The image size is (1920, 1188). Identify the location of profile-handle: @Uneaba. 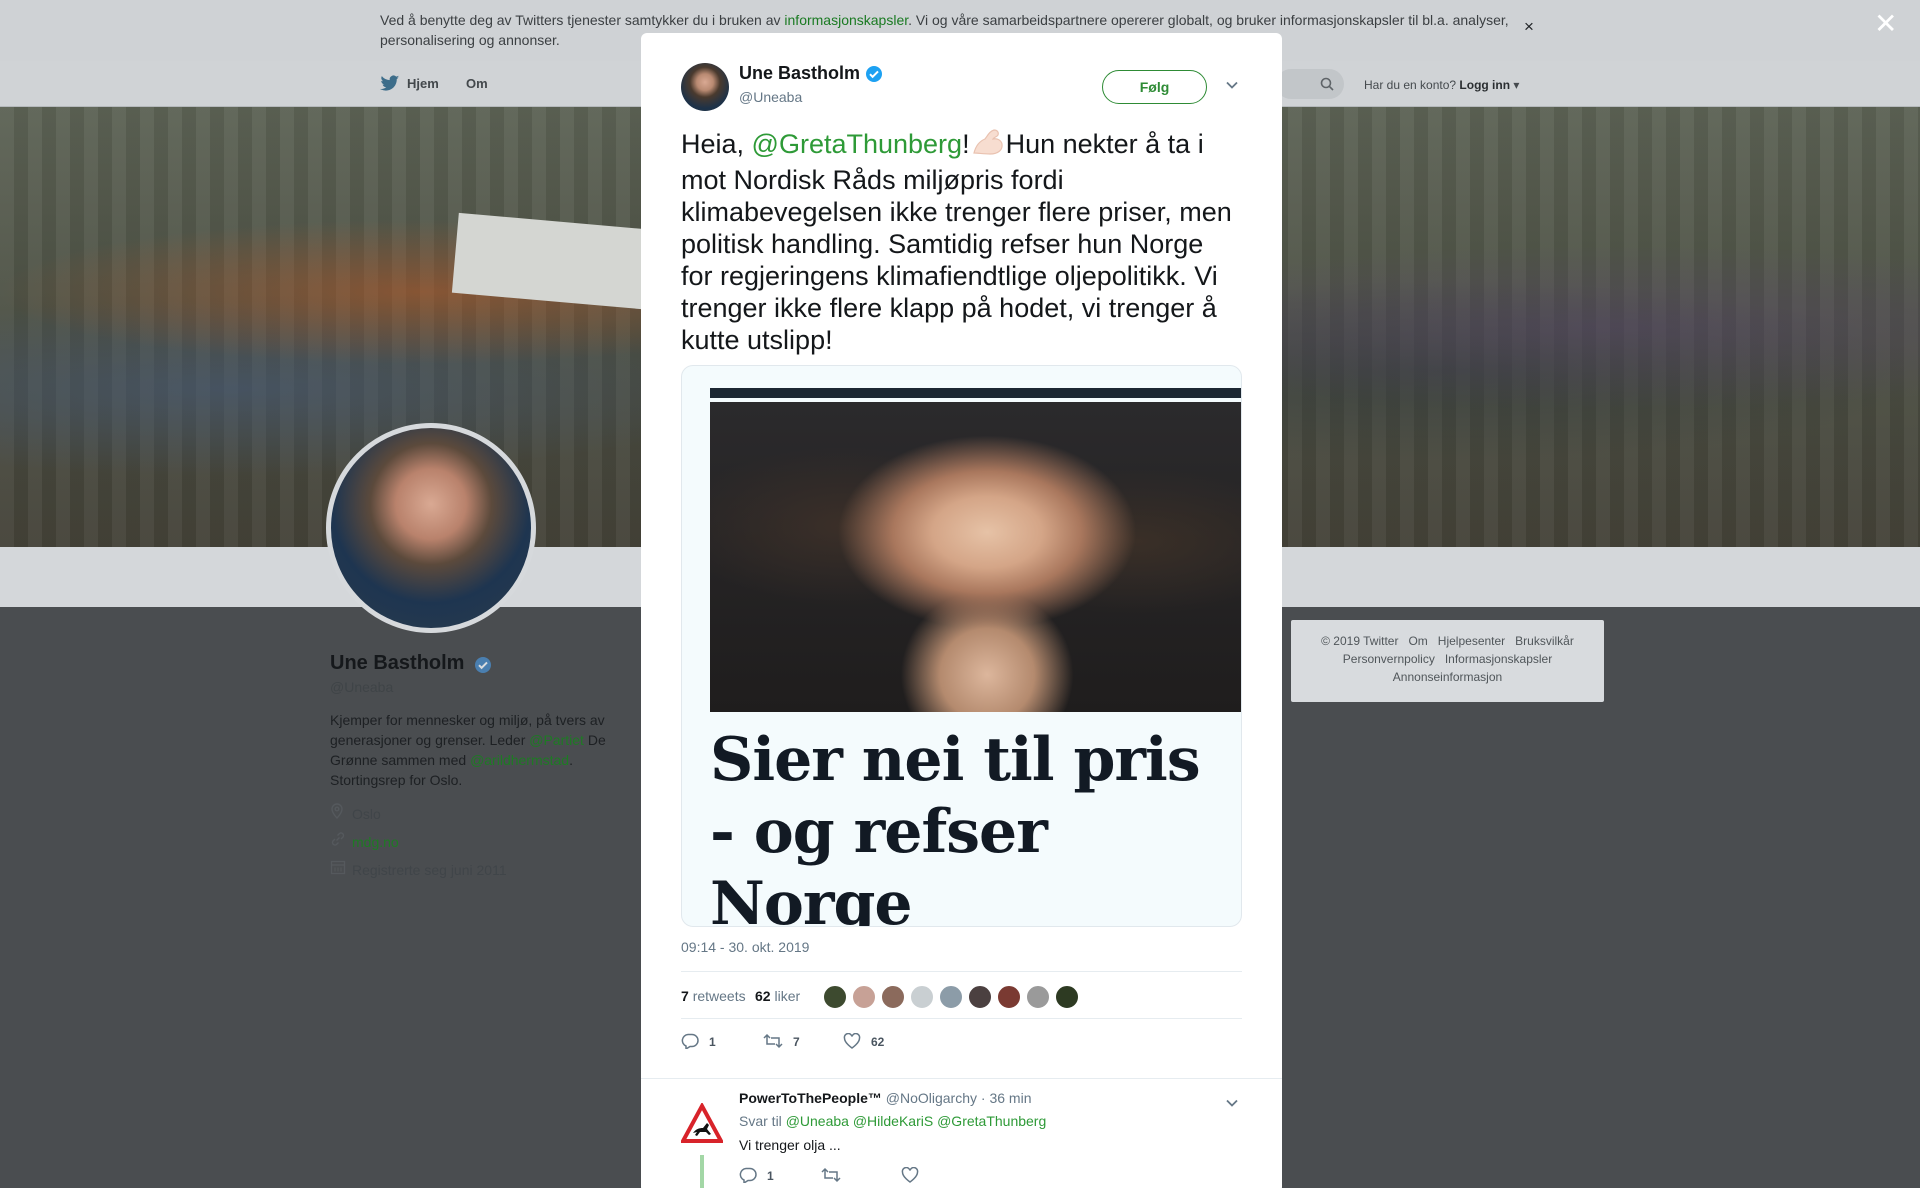
(362, 687).